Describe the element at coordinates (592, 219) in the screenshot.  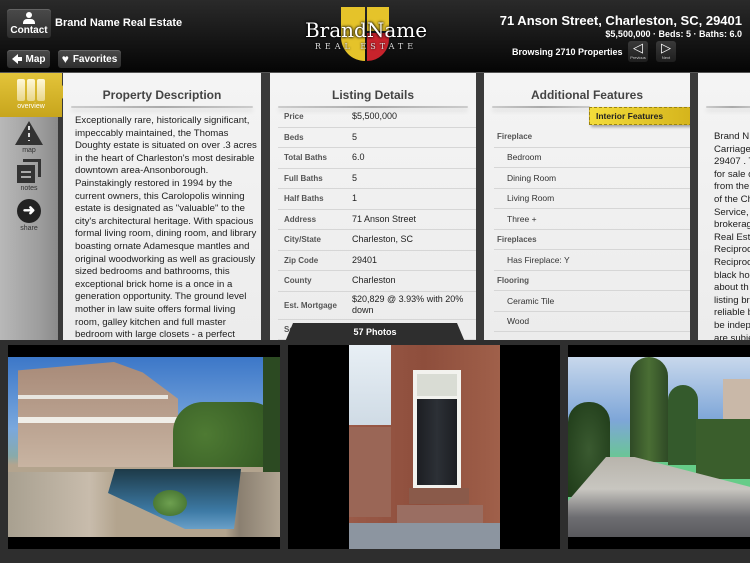
I see `feature-item: Three +` at that location.